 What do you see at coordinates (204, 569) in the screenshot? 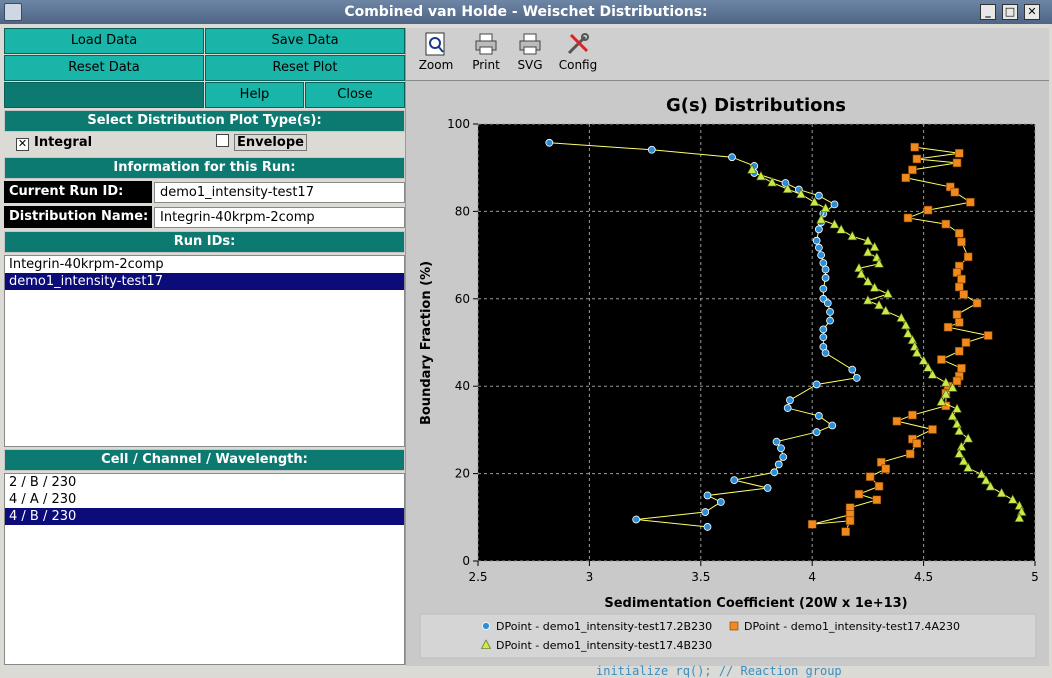
I see `cells-list: 2 / B / 230 4 / A / 230 4 / B / 230` at bounding box center [204, 569].